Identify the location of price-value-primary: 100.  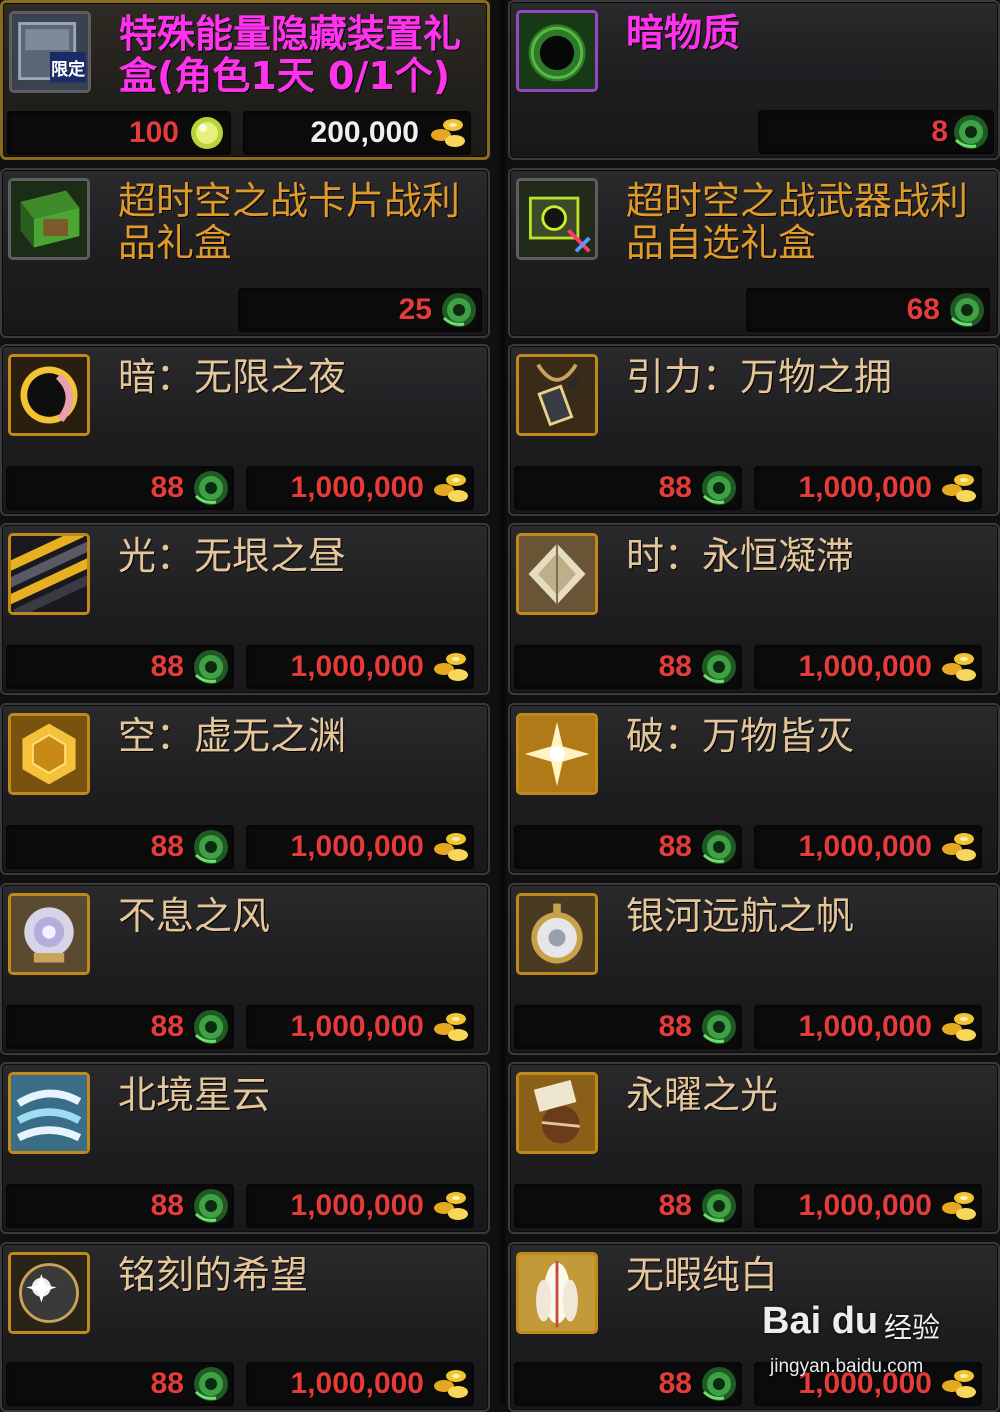
(153, 132).